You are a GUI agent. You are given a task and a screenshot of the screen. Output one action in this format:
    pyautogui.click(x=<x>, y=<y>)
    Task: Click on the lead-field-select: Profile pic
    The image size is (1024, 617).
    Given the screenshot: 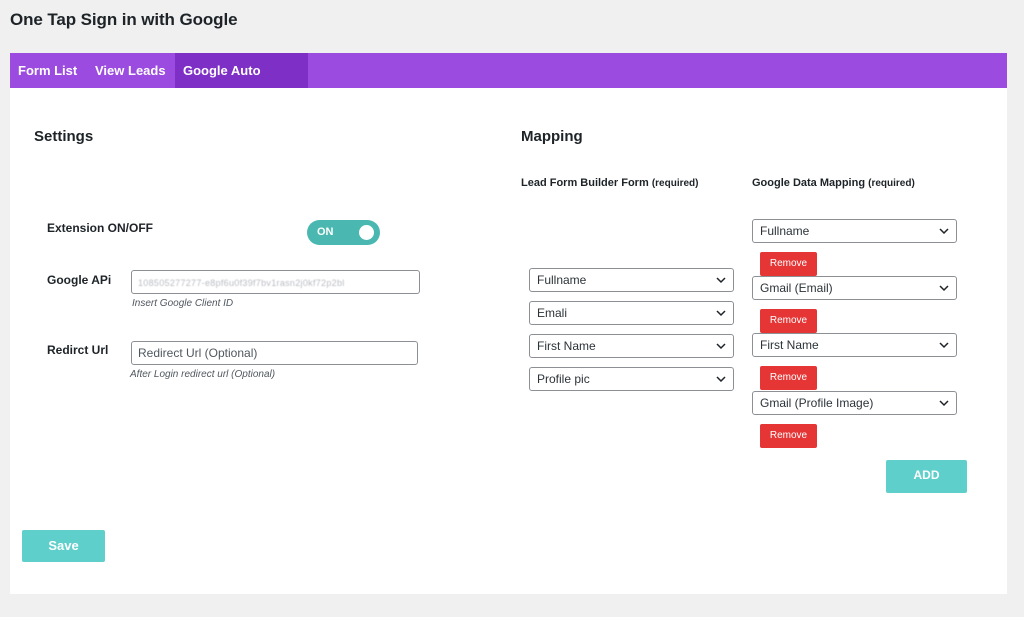 What is the action you would take?
    pyautogui.click(x=631, y=379)
    